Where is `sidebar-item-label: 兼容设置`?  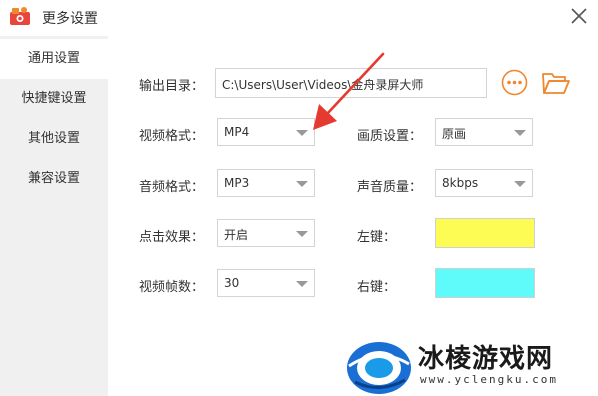
sidebar-item-label: 兼容设置 is located at coordinates (53, 178).